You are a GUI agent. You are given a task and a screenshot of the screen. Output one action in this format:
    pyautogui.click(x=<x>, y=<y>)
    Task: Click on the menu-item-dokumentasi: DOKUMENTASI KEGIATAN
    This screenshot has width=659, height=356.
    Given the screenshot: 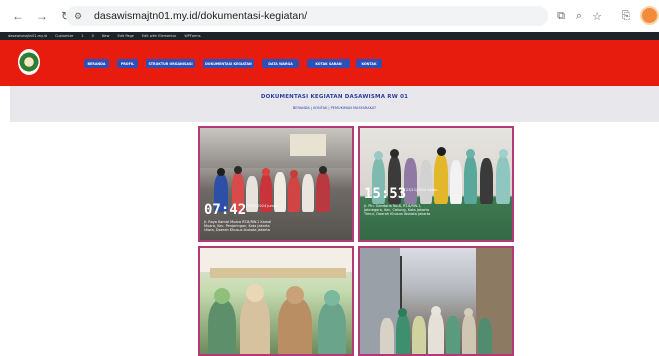 What is the action you would take?
    pyautogui.click(x=228, y=63)
    